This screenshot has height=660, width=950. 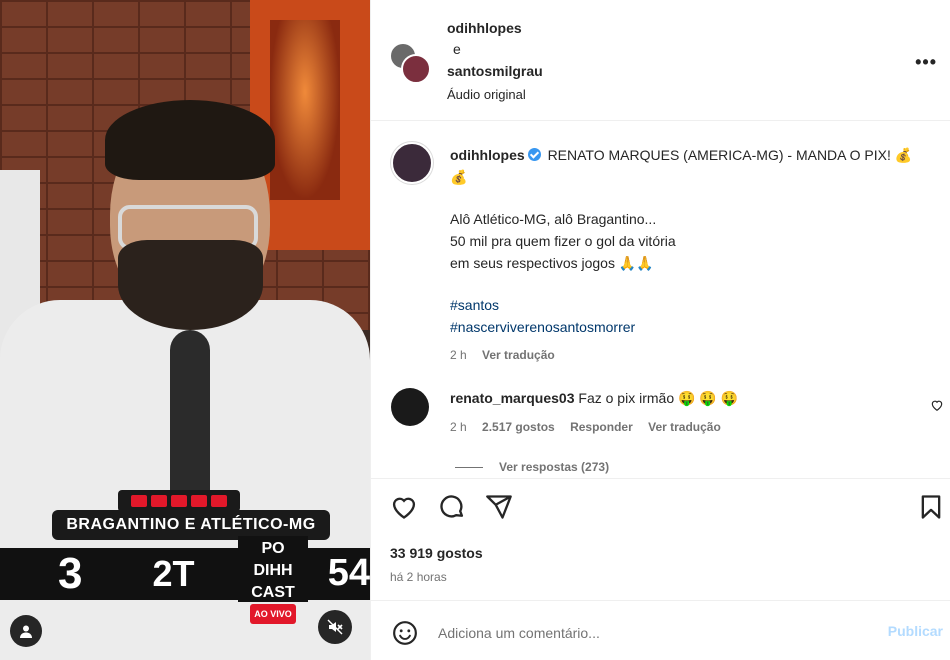 What do you see at coordinates (552, 263) in the screenshot?
I see `caption-line: em seus respectivos jogos 🙏🙏` at bounding box center [552, 263].